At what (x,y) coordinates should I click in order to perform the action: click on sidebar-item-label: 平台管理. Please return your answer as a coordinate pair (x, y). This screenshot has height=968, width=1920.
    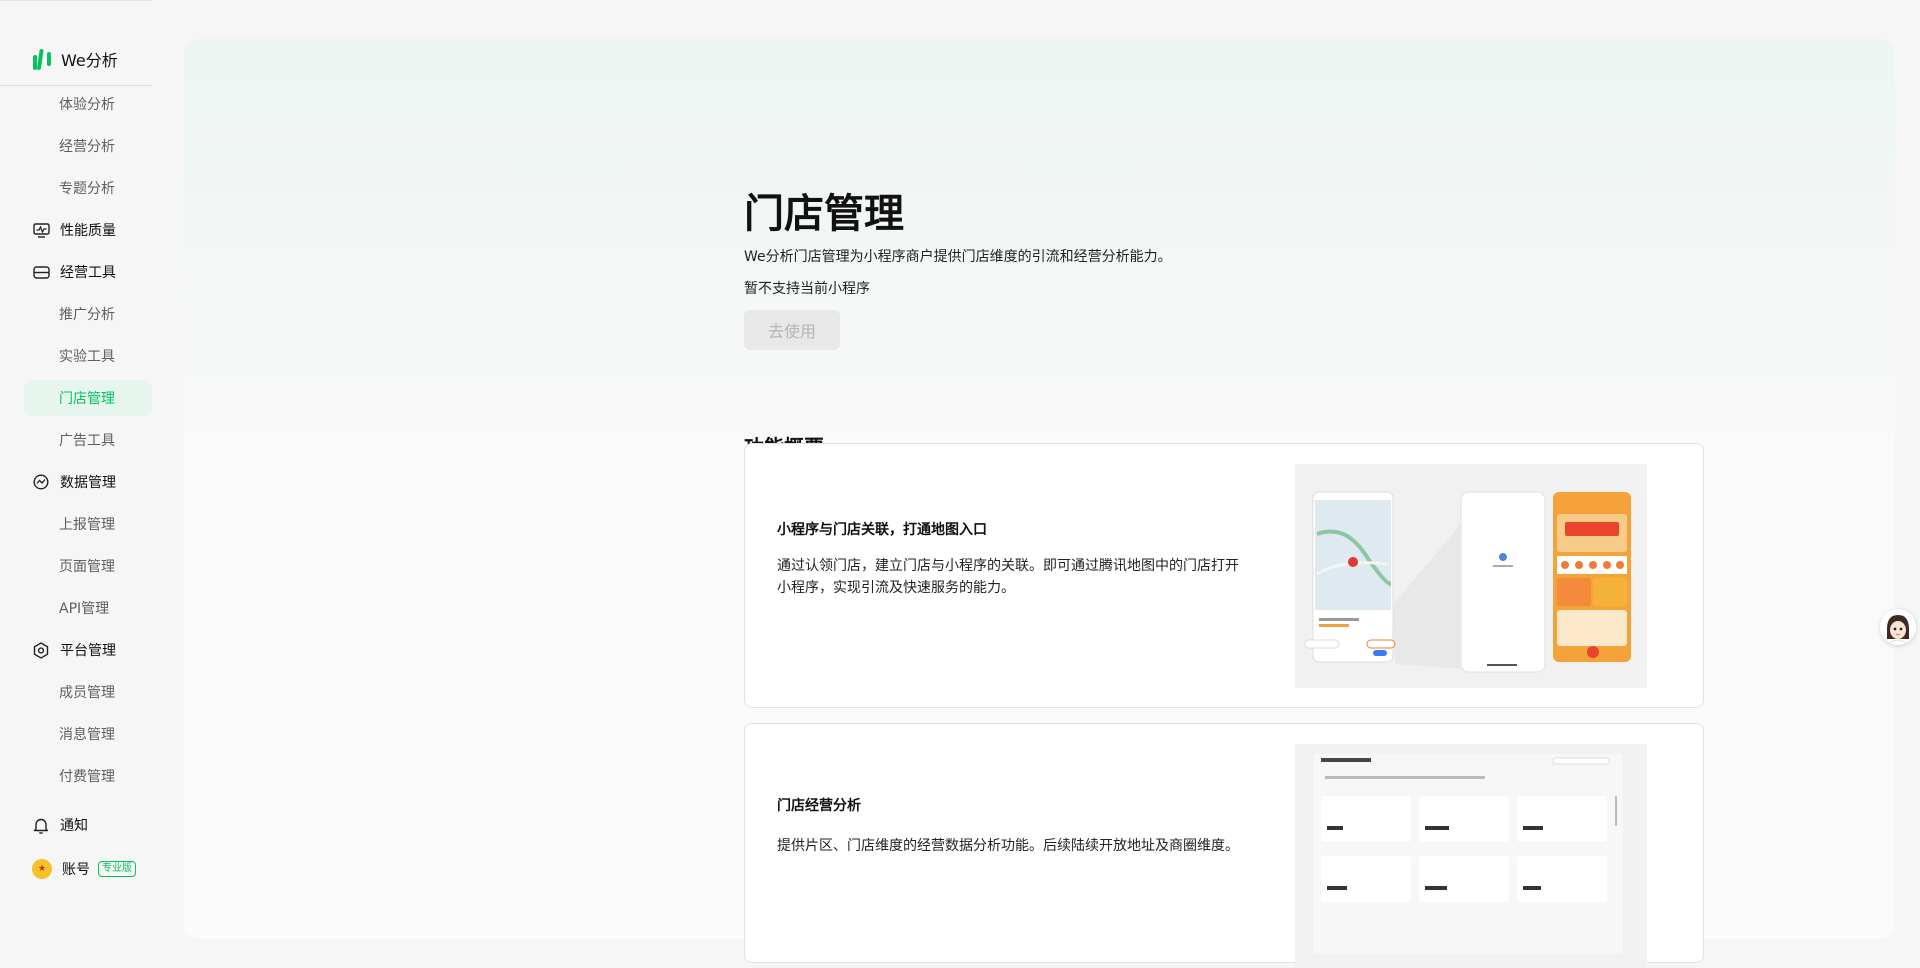
    Looking at the image, I should click on (88, 651).